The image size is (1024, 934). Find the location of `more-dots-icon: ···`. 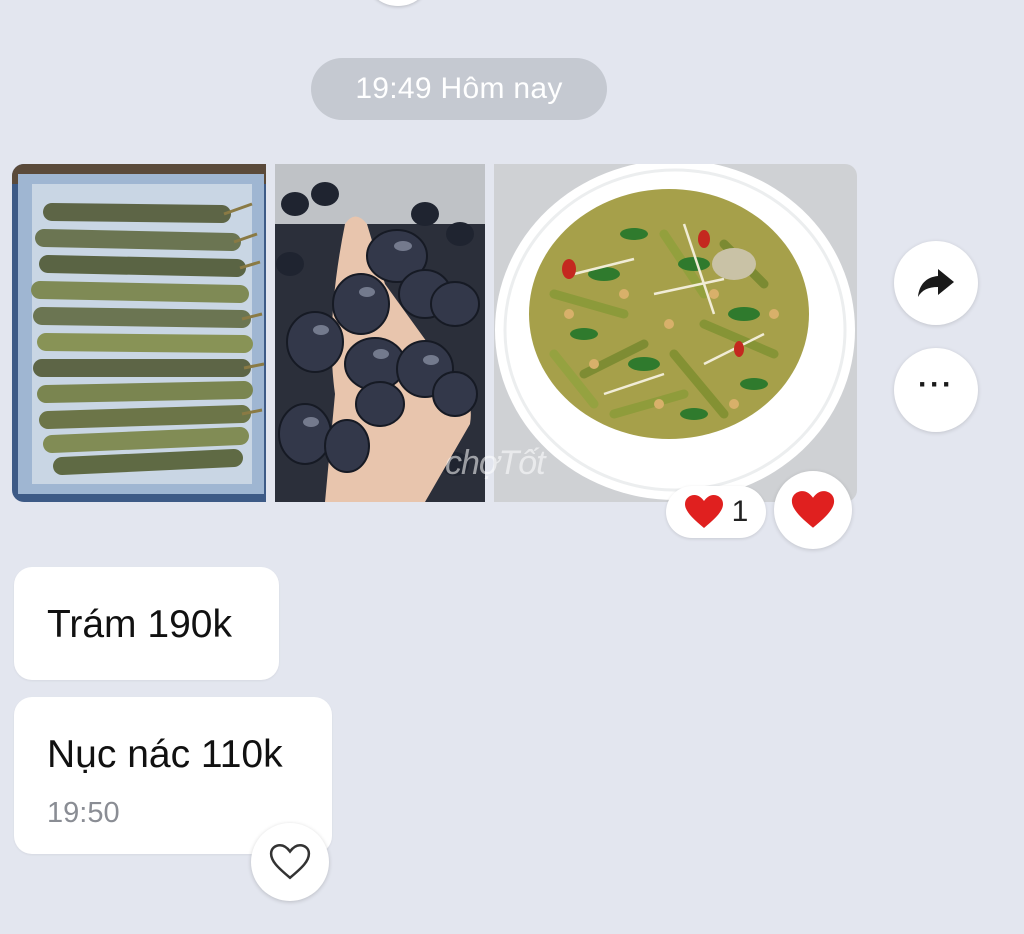

more-dots-icon: ··· is located at coordinates (936, 384).